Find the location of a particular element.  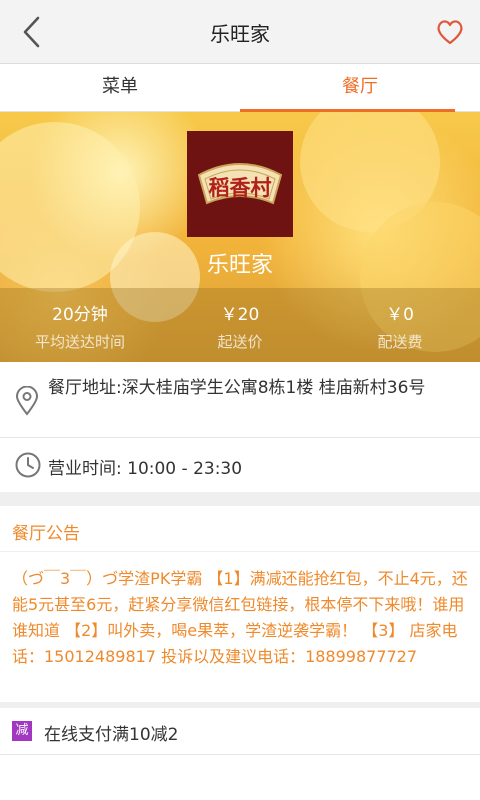

restaurant-logo: 稻香村 is located at coordinates (240, 184).